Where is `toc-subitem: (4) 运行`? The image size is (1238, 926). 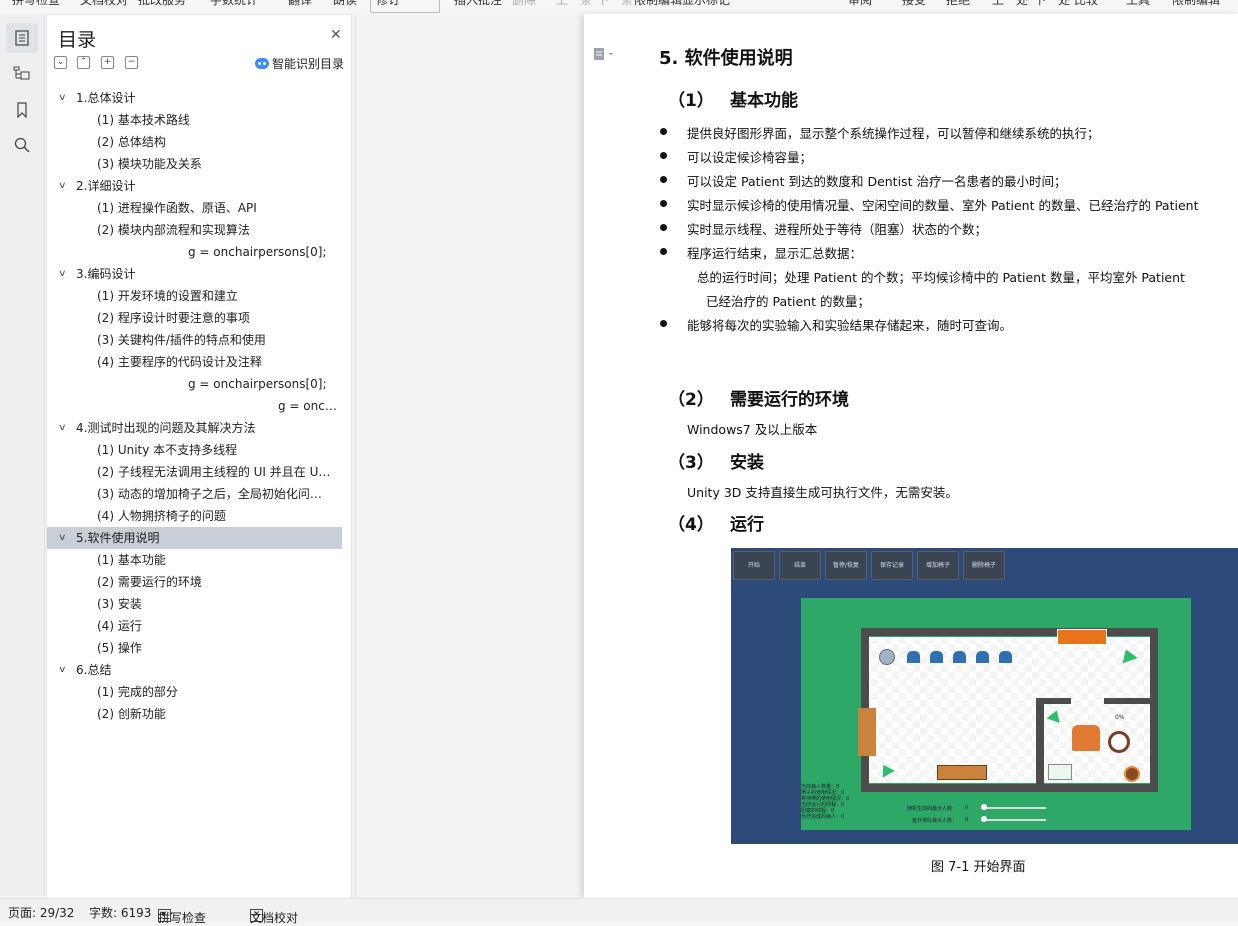 toc-subitem: (4) 运行 is located at coordinates (199, 626).